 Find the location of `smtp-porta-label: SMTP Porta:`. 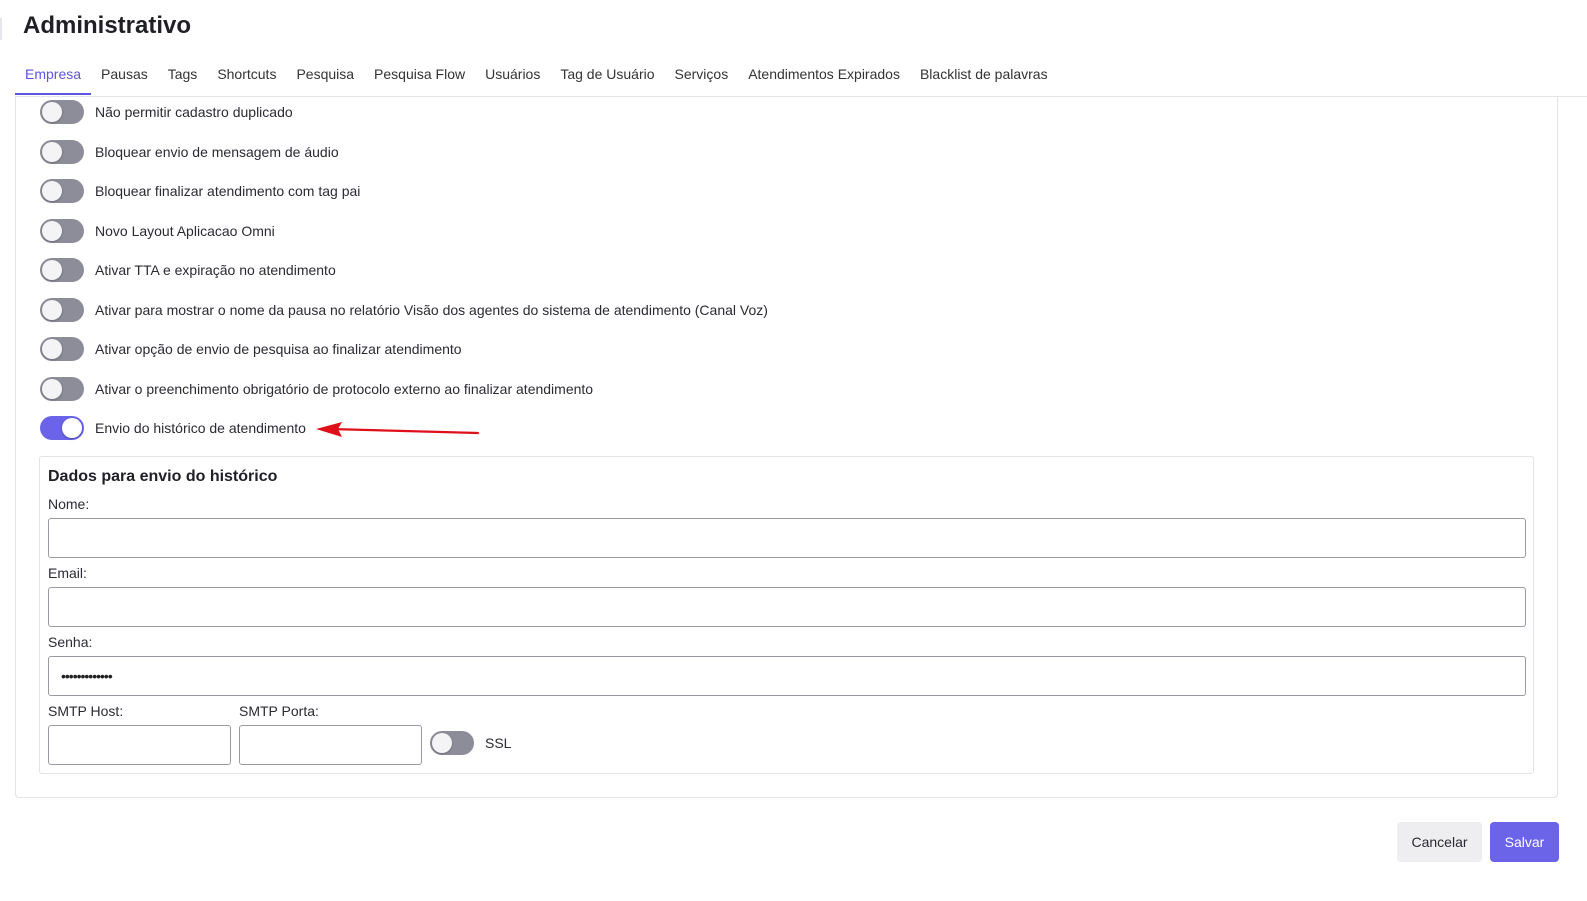

smtp-porta-label: SMTP Porta: is located at coordinates (279, 711).